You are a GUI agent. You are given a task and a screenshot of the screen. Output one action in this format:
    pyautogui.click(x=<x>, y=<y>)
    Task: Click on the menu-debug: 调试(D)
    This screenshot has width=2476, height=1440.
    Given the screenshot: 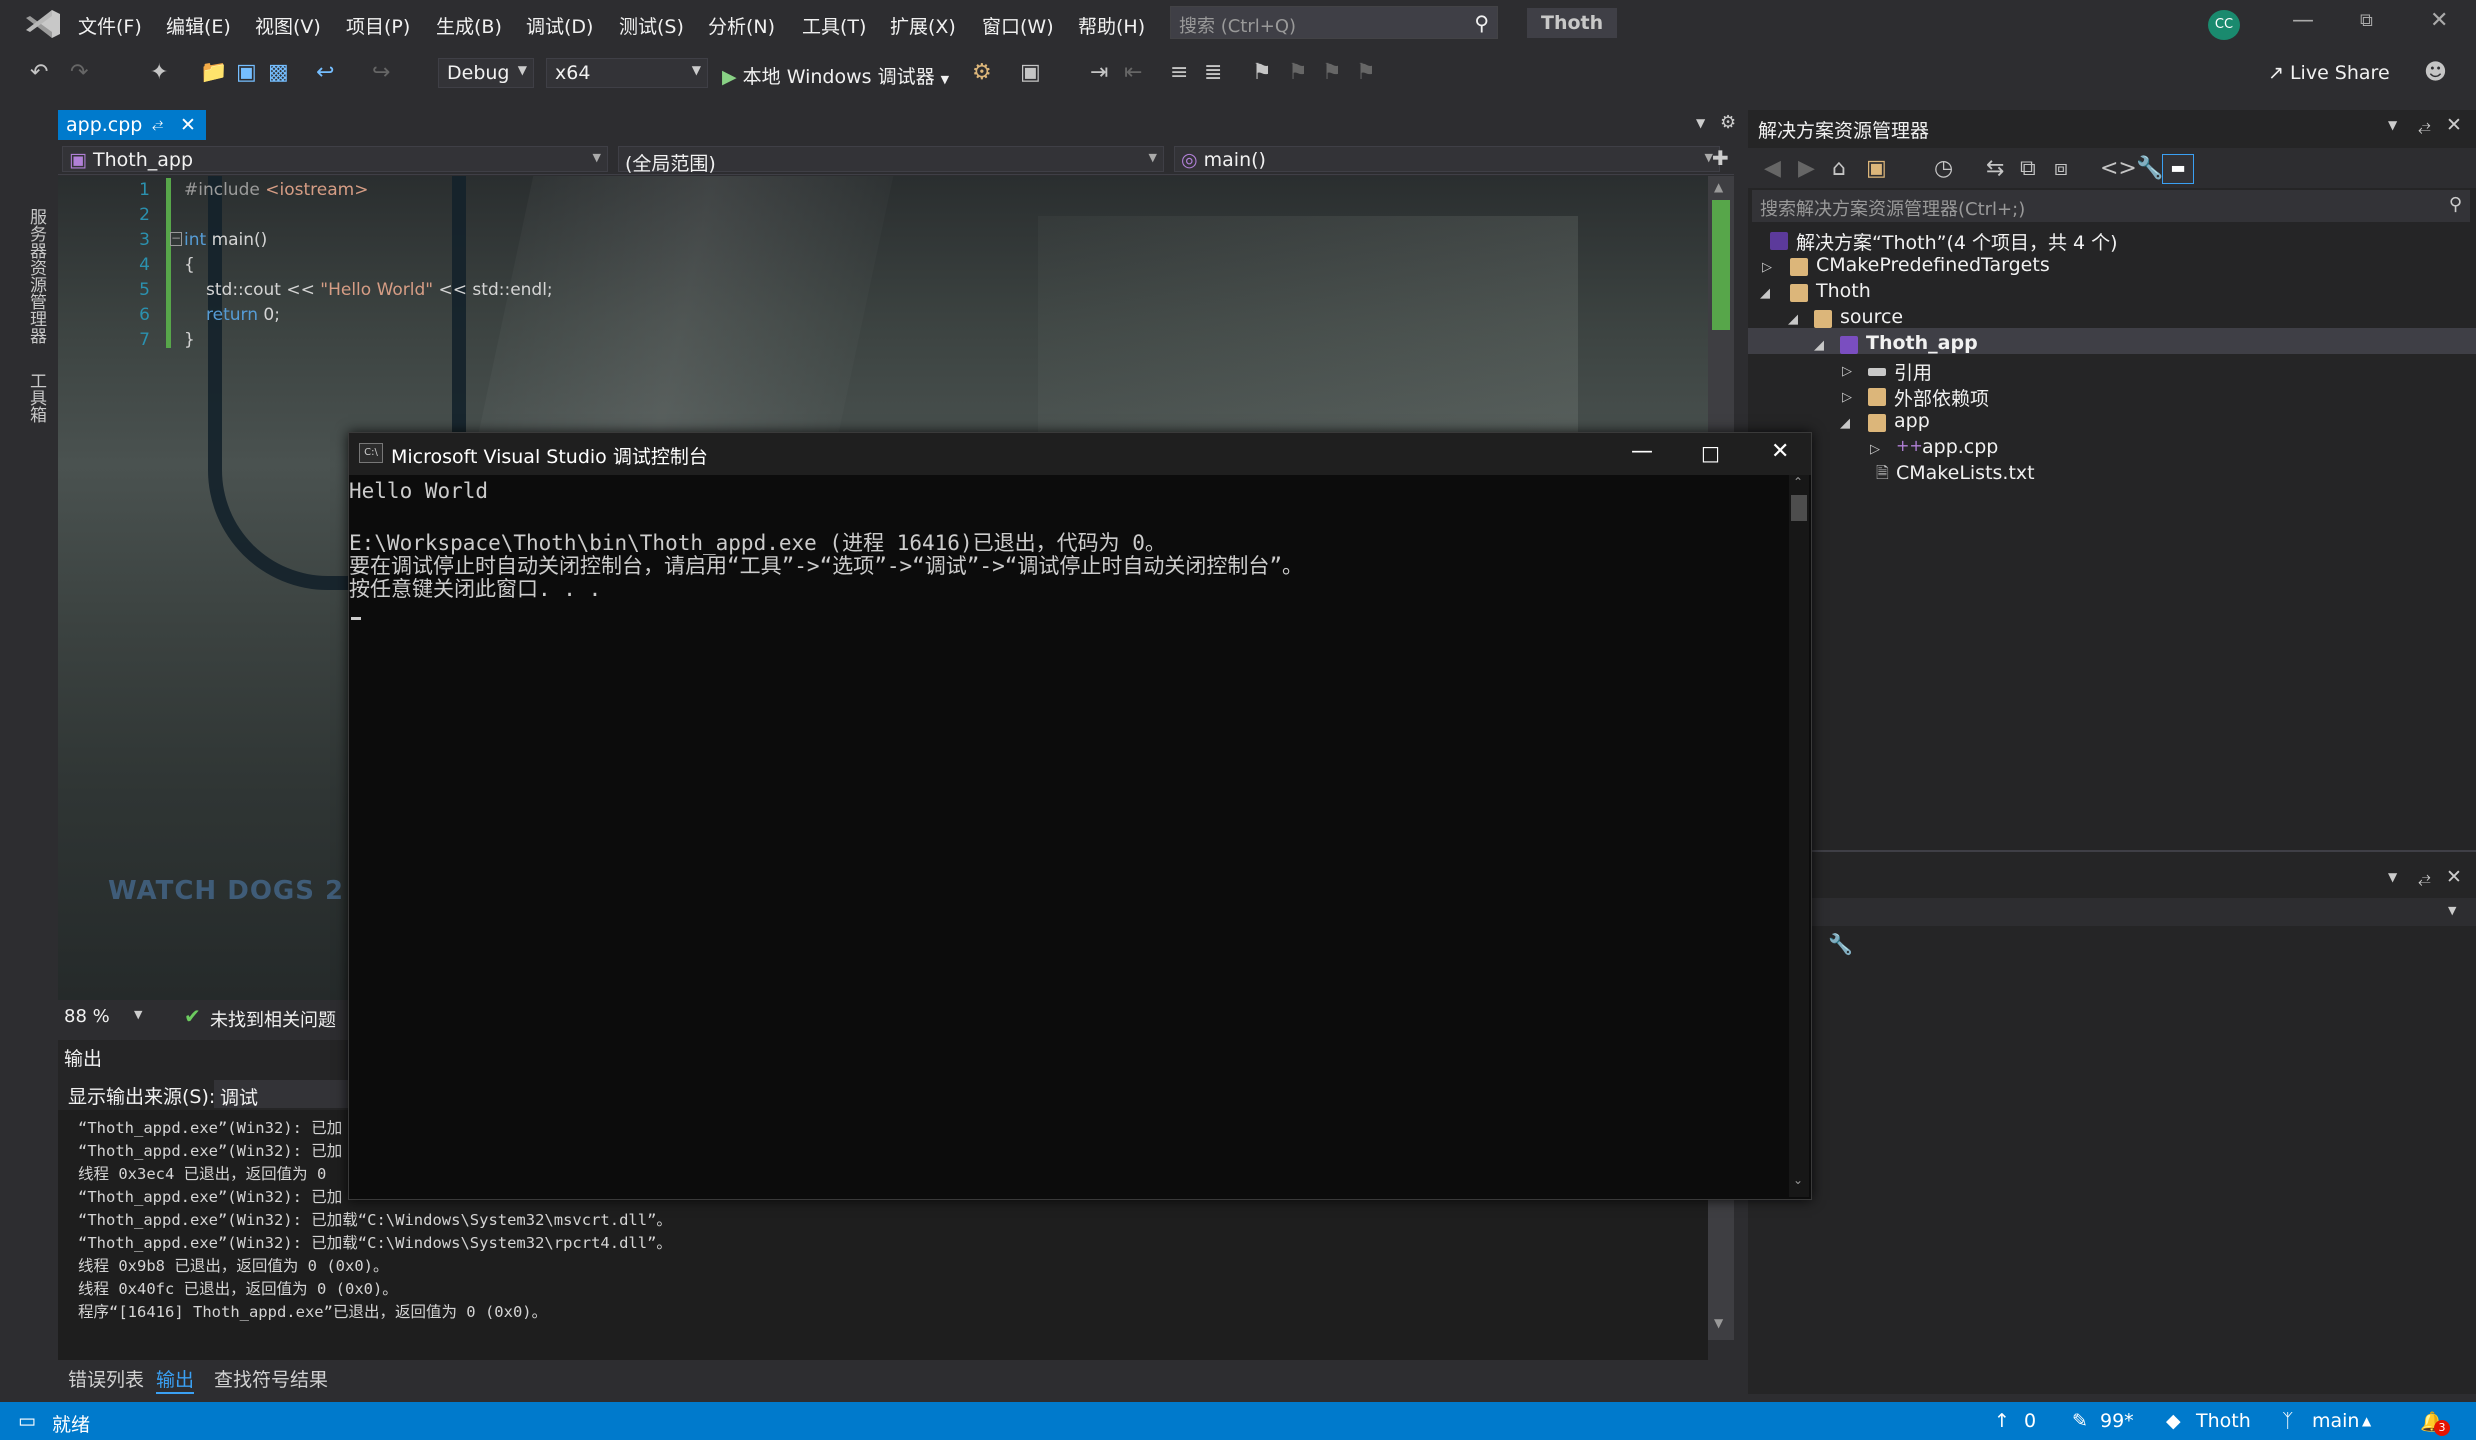 What is the action you would take?
    pyautogui.click(x=559, y=25)
    